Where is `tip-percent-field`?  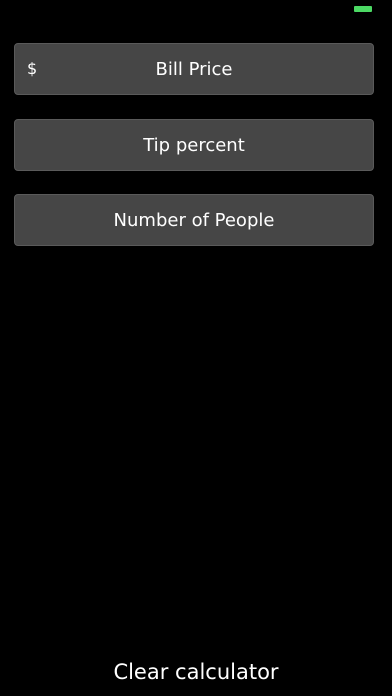
tip-percent-field is located at coordinates (194, 145).